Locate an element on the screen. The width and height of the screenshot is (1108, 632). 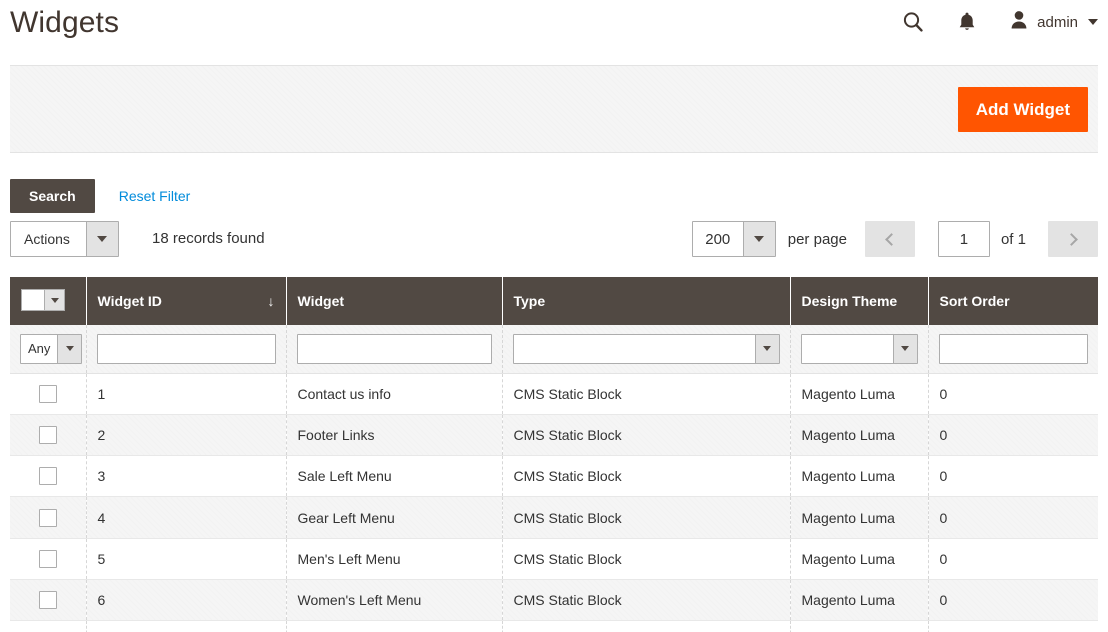
per-page-label: per page is located at coordinates (817, 239).